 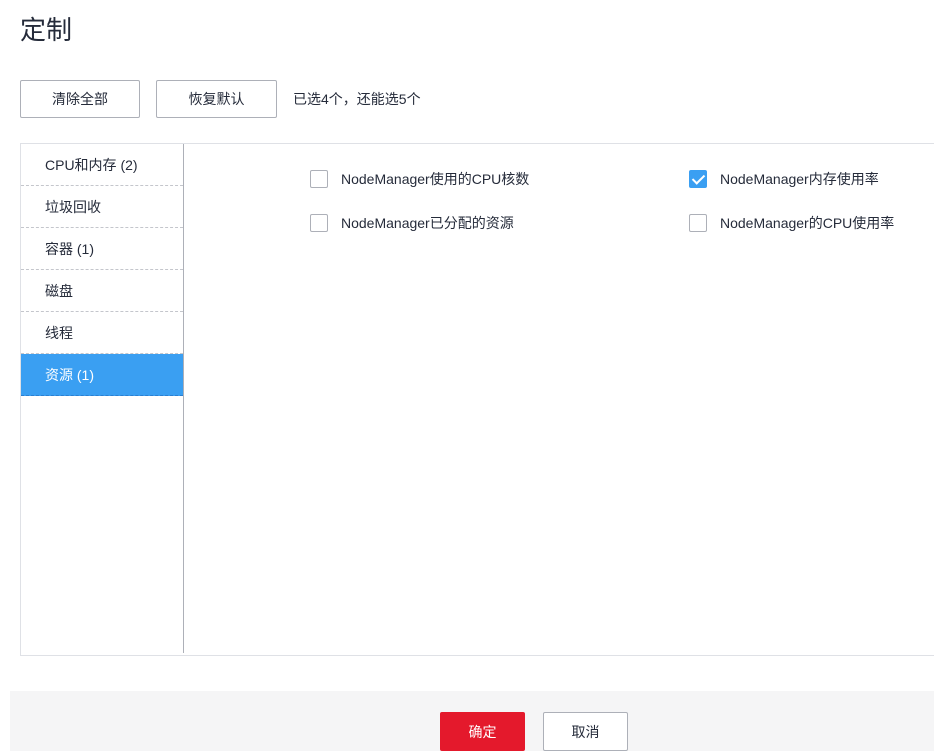 I want to click on sidebar-item-resource: 资源 (1), so click(x=102, y=375).